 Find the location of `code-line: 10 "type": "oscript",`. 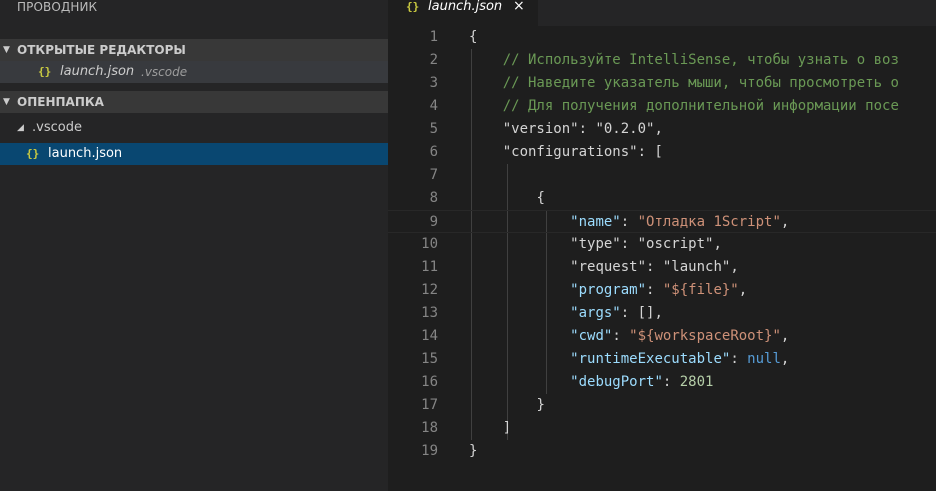

code-line: 10 "type": "oscript", is located at coordinates (662, 244).